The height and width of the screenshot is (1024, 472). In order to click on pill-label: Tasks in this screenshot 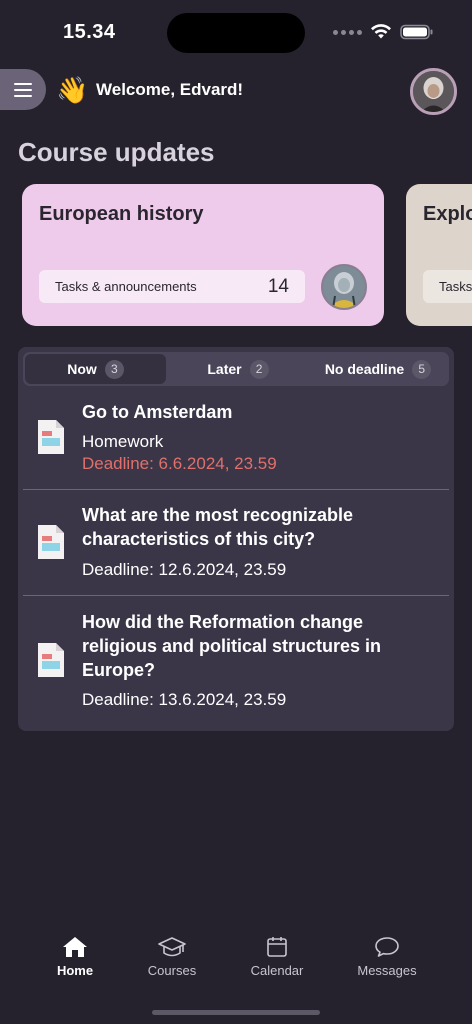, I will do `click(455, 286)`.